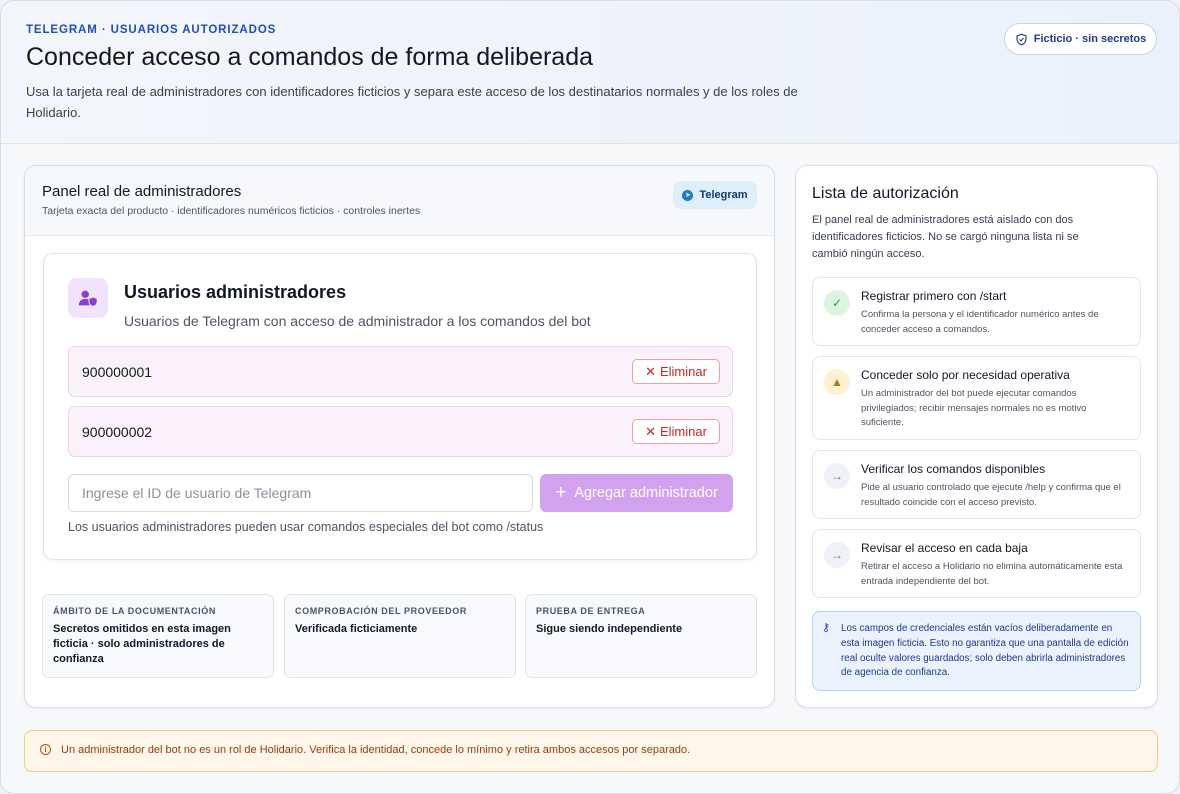 The width and height of the screenshot is (1180, 794). What do you see at coordinates (688, 195) in the screenshot?
I see `telegram-icon: ➤` at bounding box center [688, 195].